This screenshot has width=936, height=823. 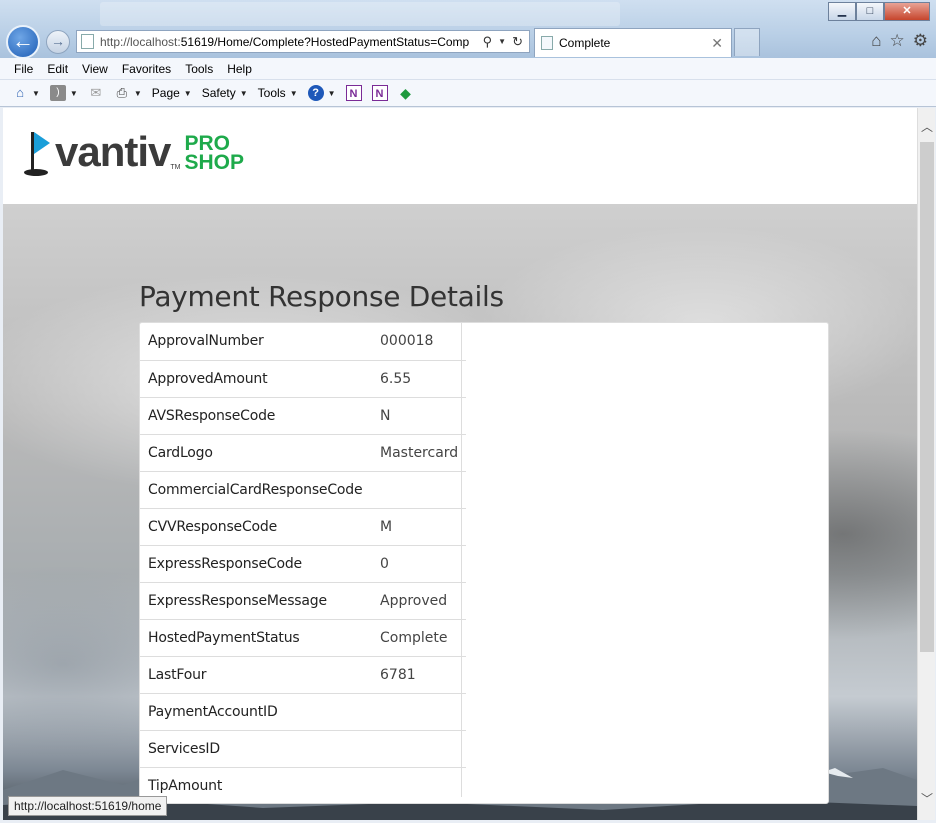 I want to click on page-menu: Page ▼, so click(x=172, y=93).